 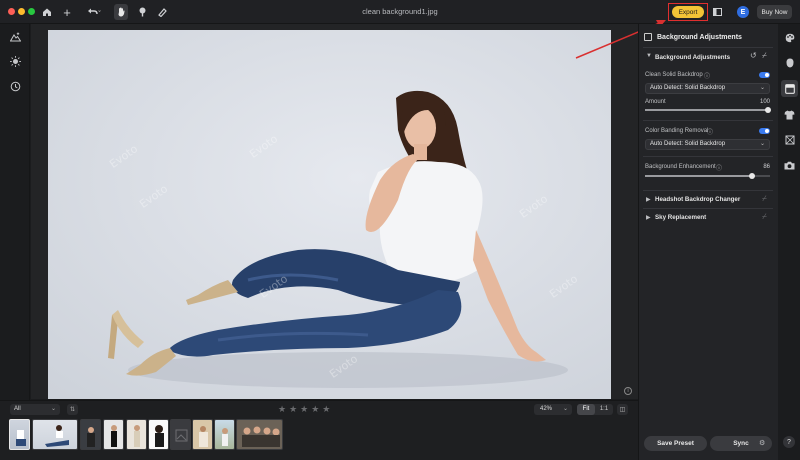 What do you see at coordinates (655, 102) in the screenshot?
I see `amount-label: Amount` at bounding box center [655, 102].